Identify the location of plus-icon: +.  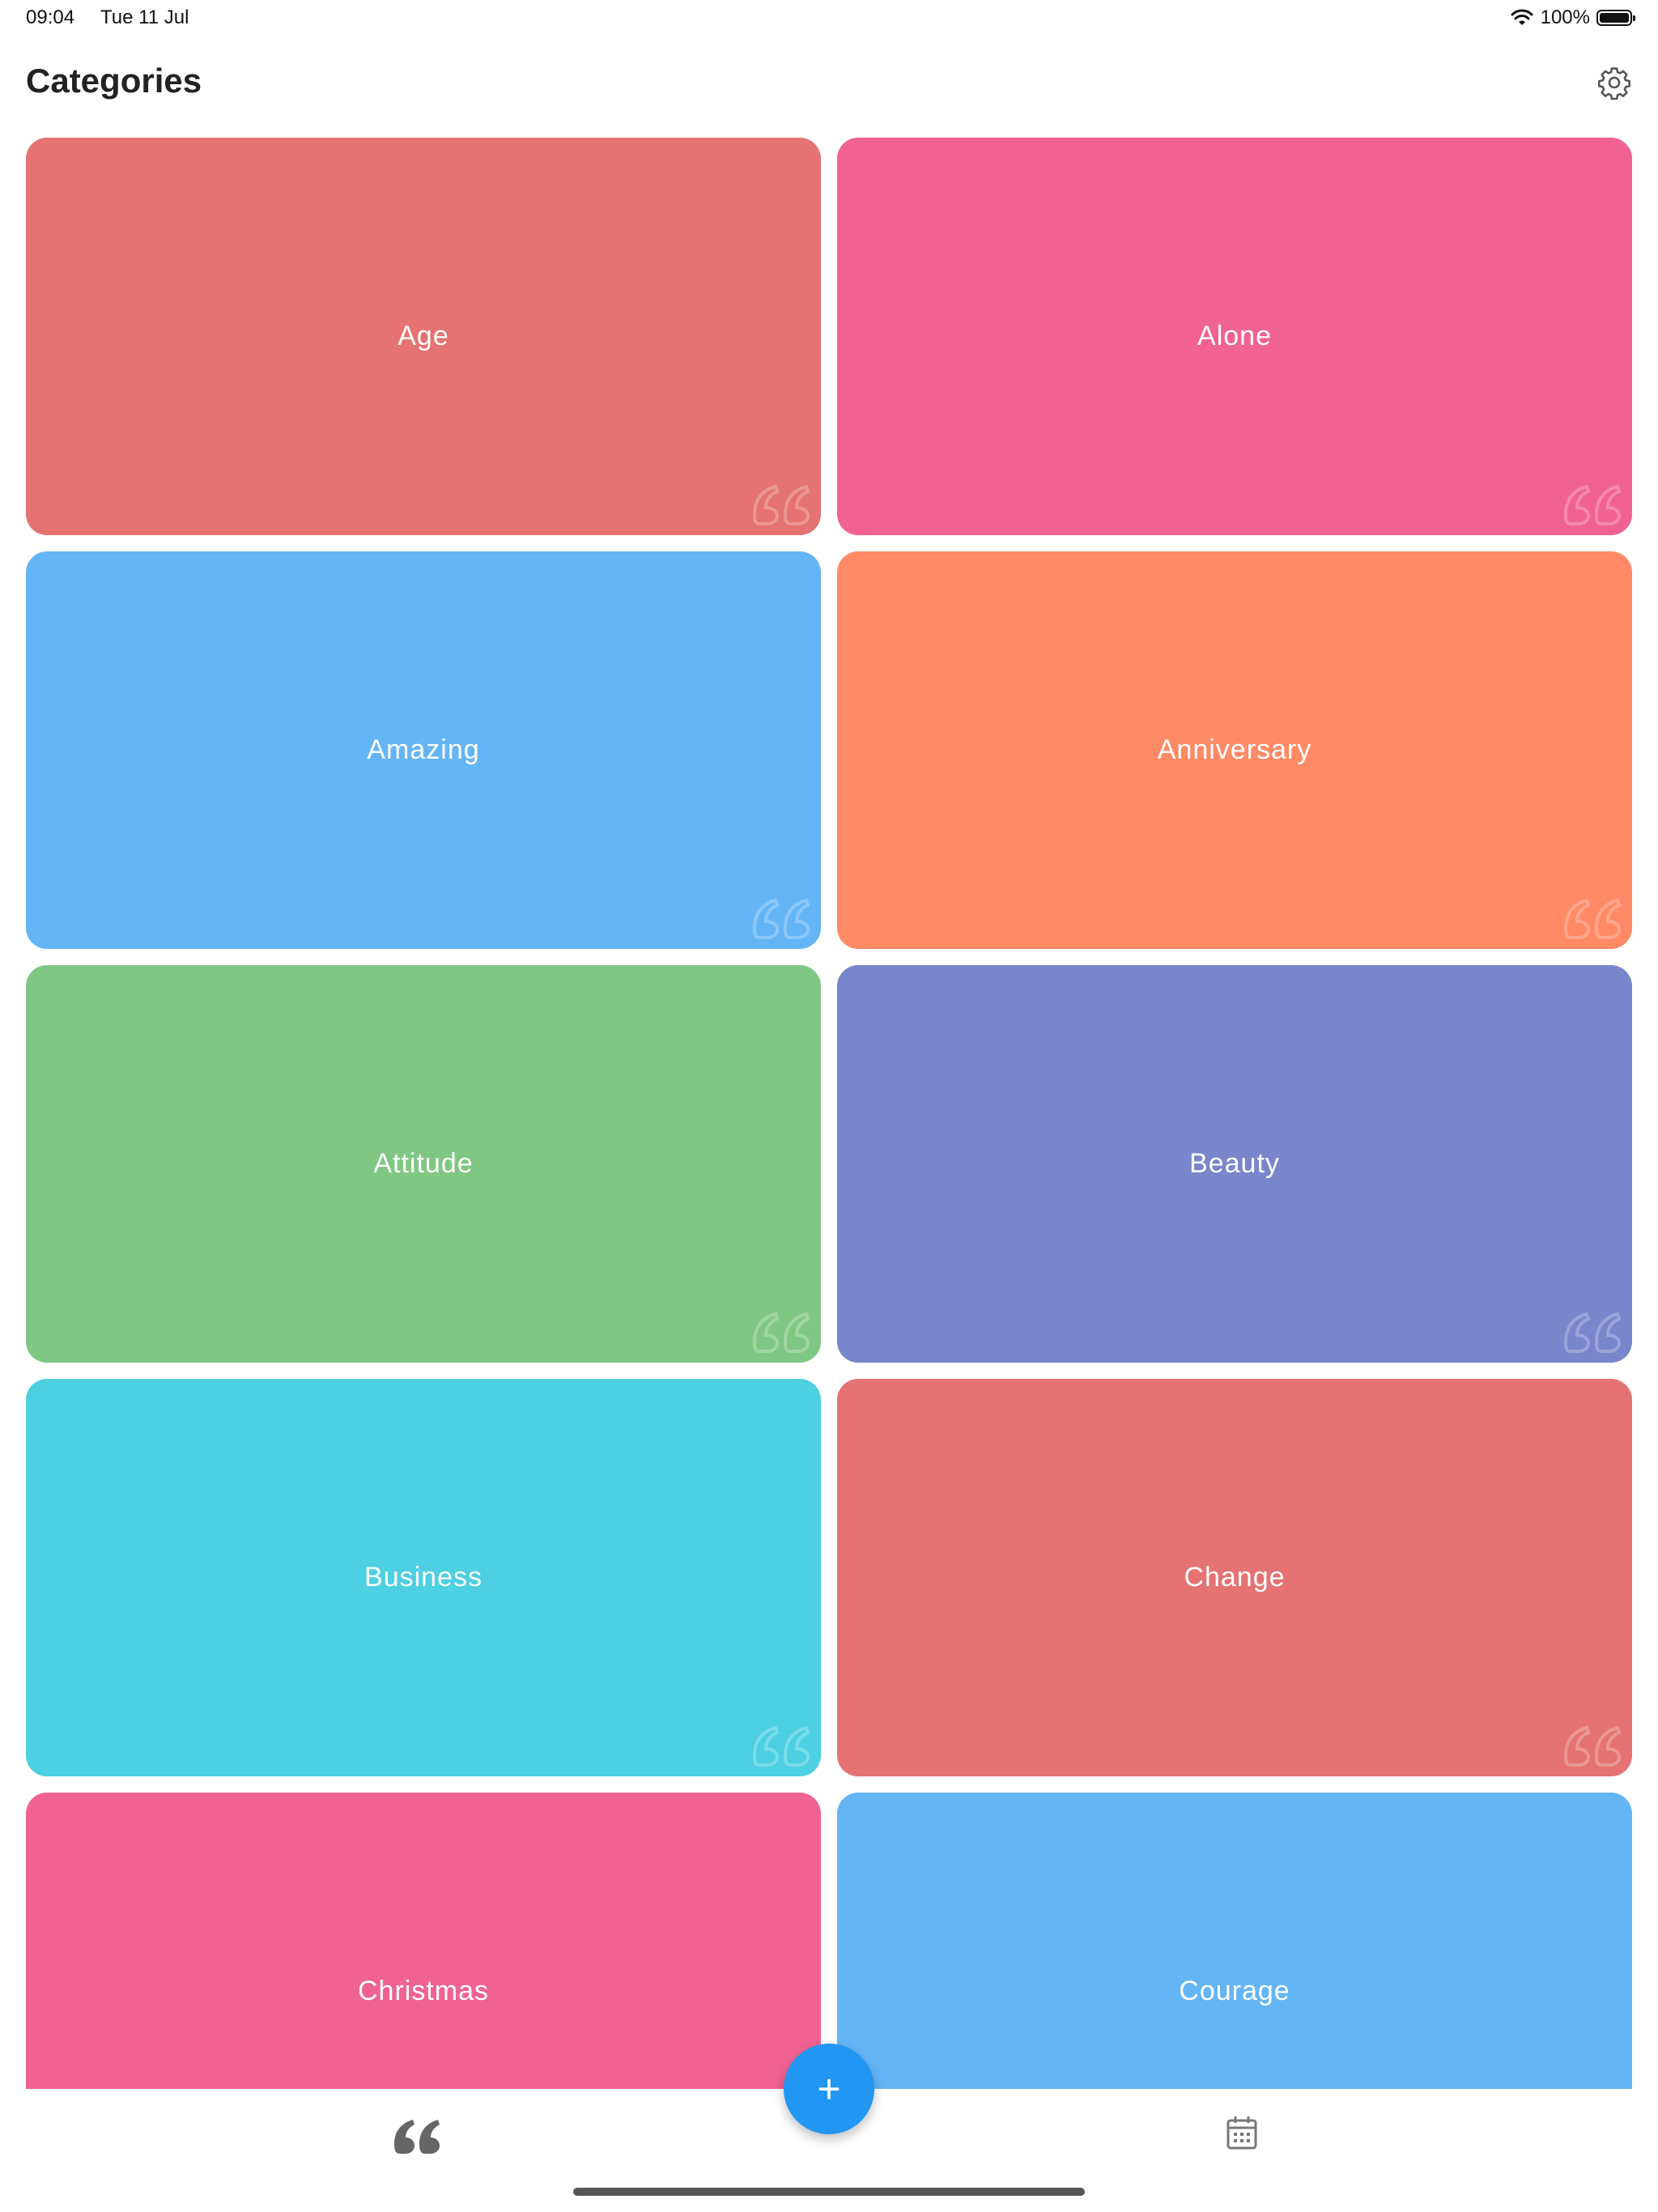
(829, 2089).